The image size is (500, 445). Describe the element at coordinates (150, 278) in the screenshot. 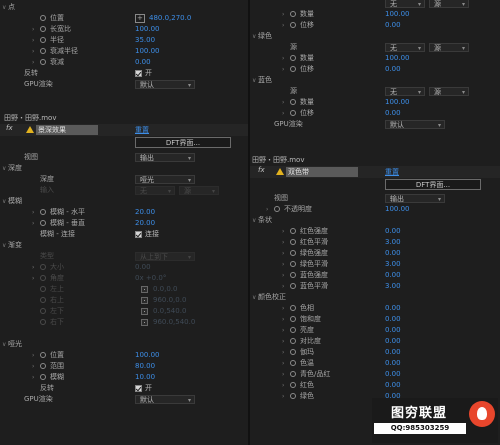

I see `property-value: 0x +0.0°` at that location.